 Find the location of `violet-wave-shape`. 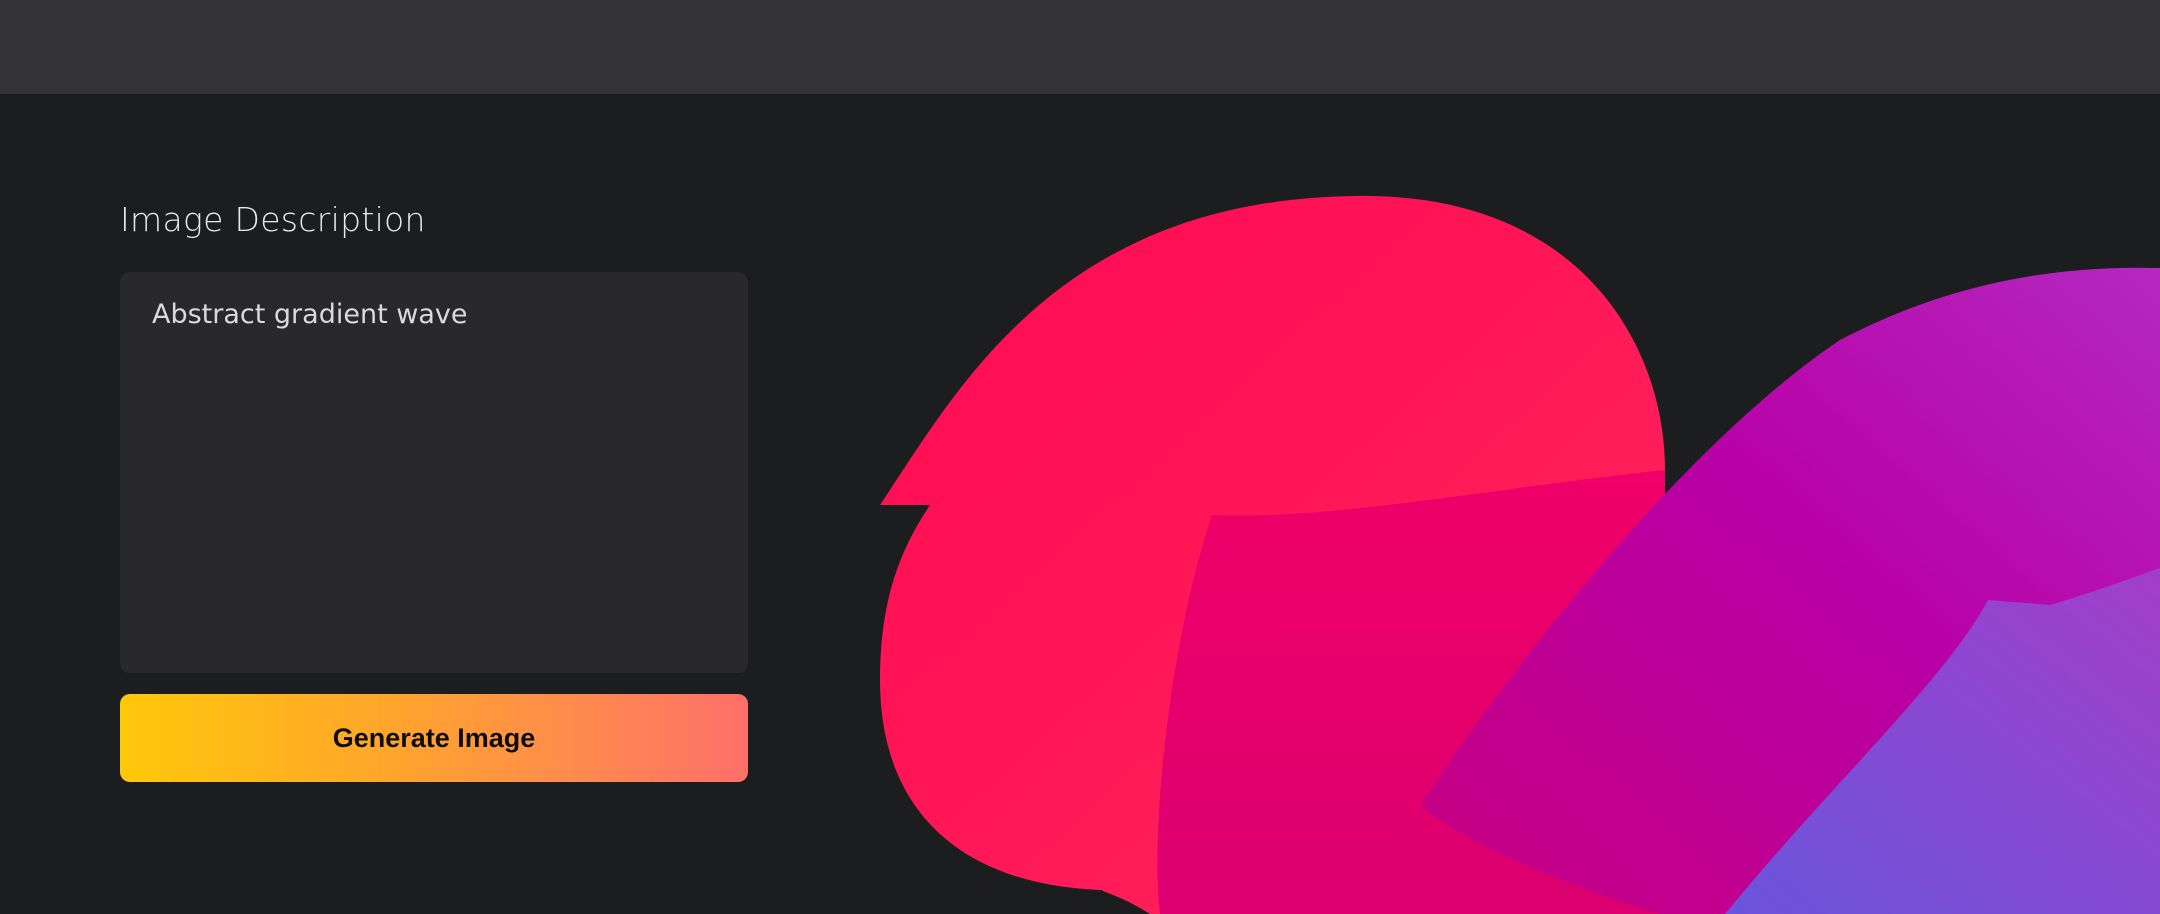

violet-wave-shape is located at coordinates (1942, 741).